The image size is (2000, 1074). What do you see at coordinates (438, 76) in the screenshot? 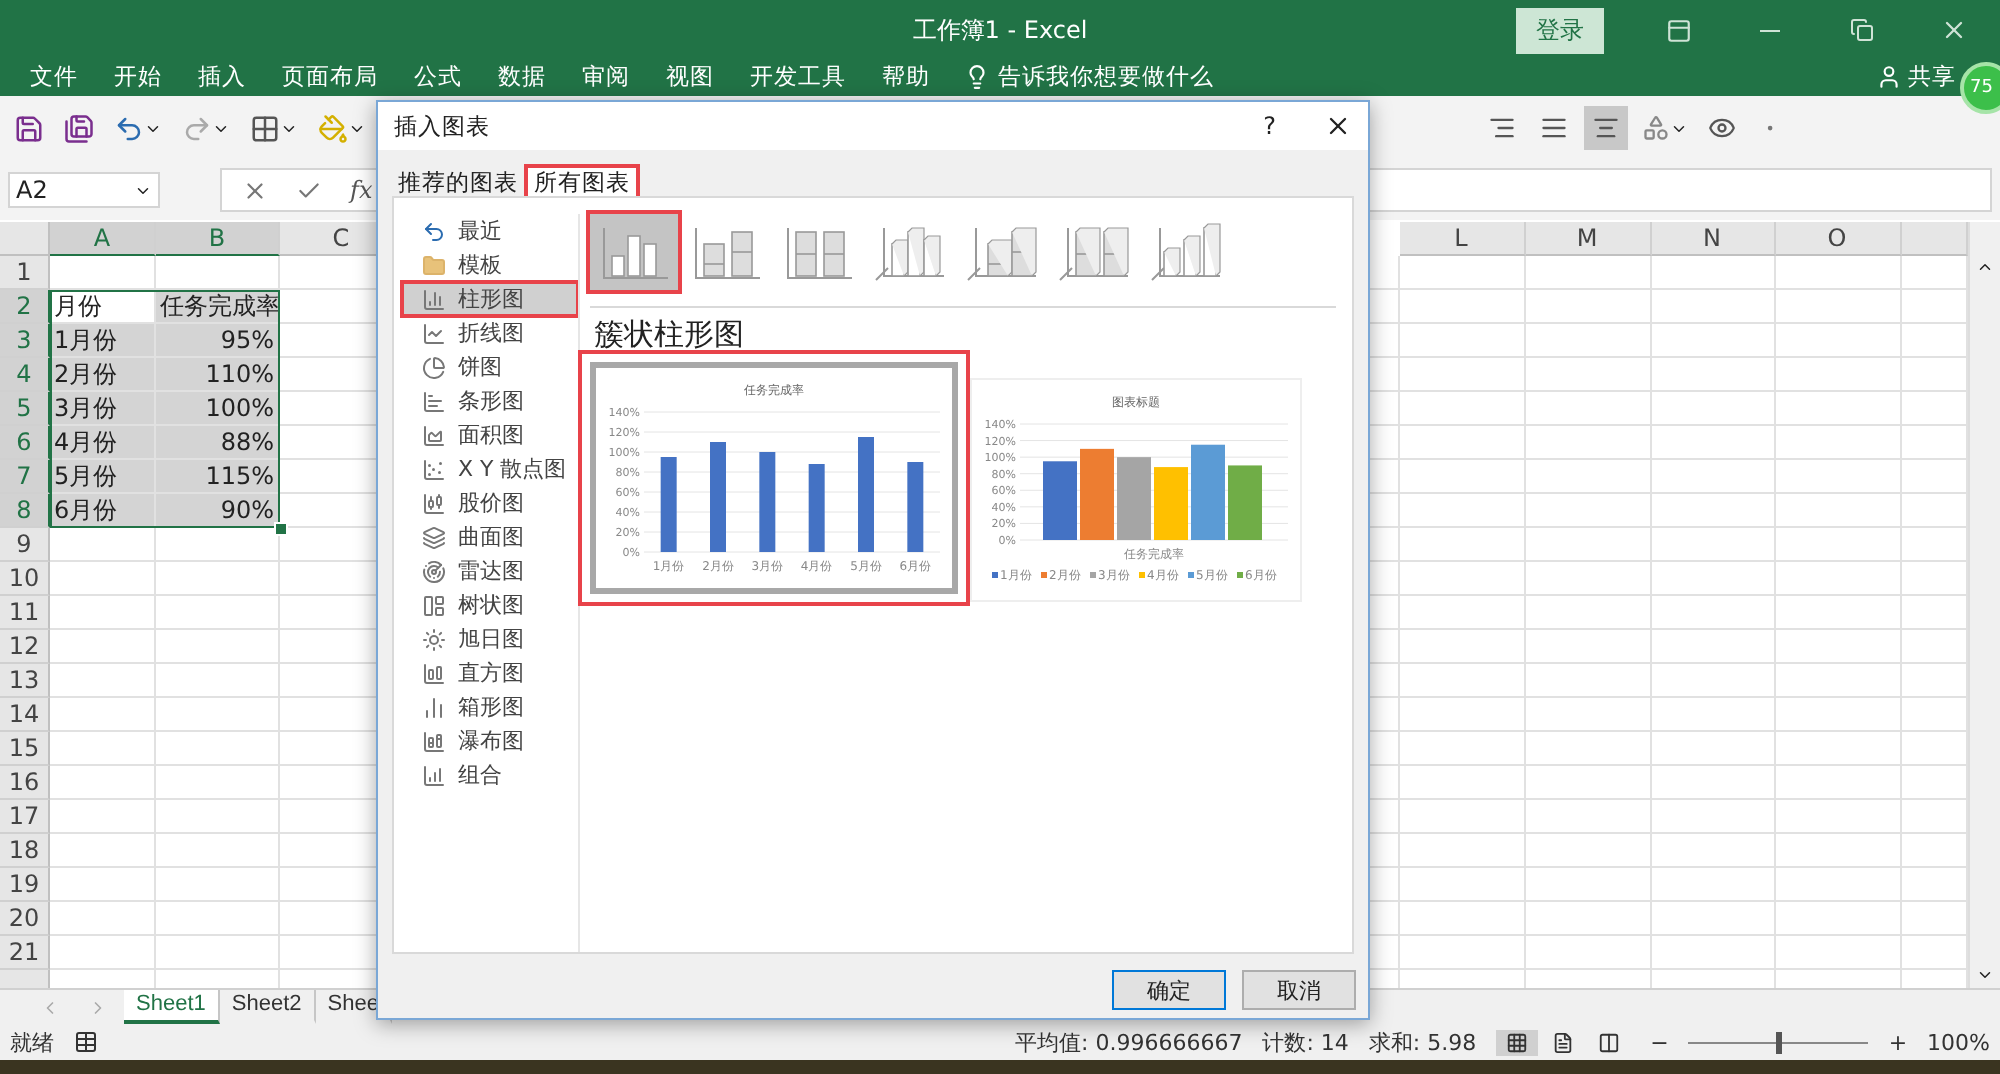
I see `ribbon-tab: 公式` at bounding box center [438, 76].